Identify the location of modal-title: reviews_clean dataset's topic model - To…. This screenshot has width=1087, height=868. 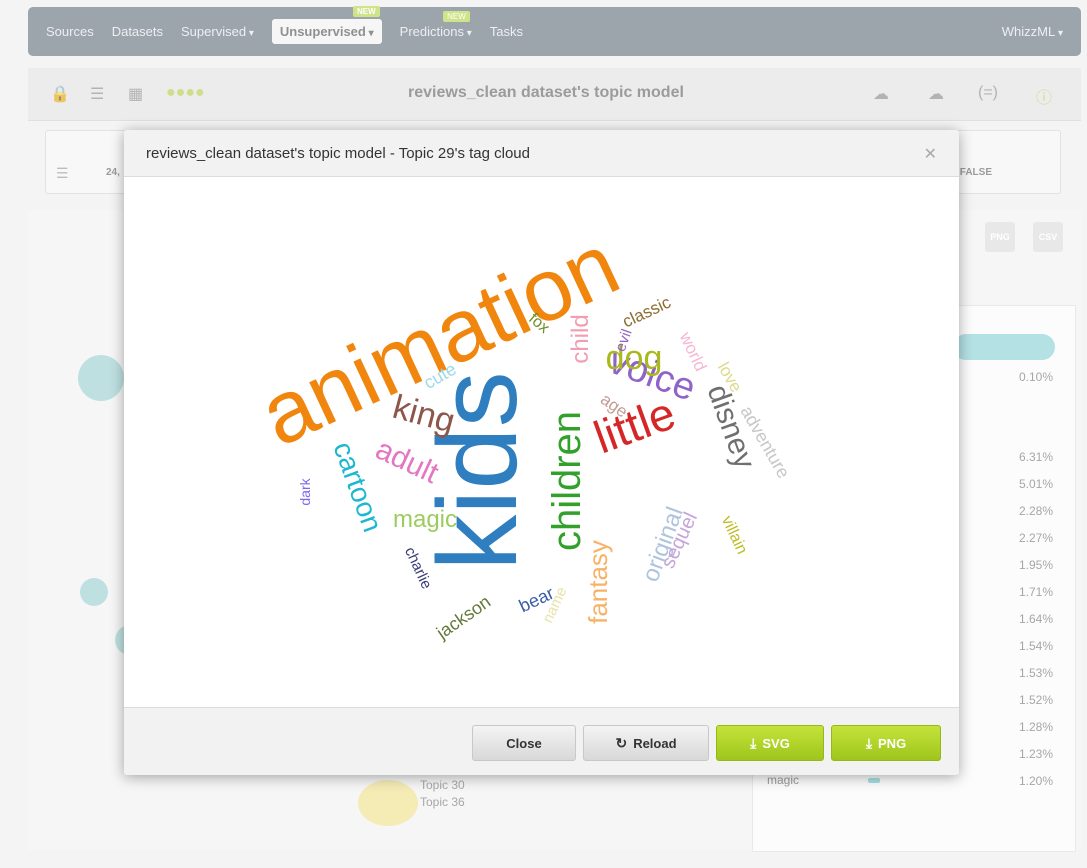
(338, 153).